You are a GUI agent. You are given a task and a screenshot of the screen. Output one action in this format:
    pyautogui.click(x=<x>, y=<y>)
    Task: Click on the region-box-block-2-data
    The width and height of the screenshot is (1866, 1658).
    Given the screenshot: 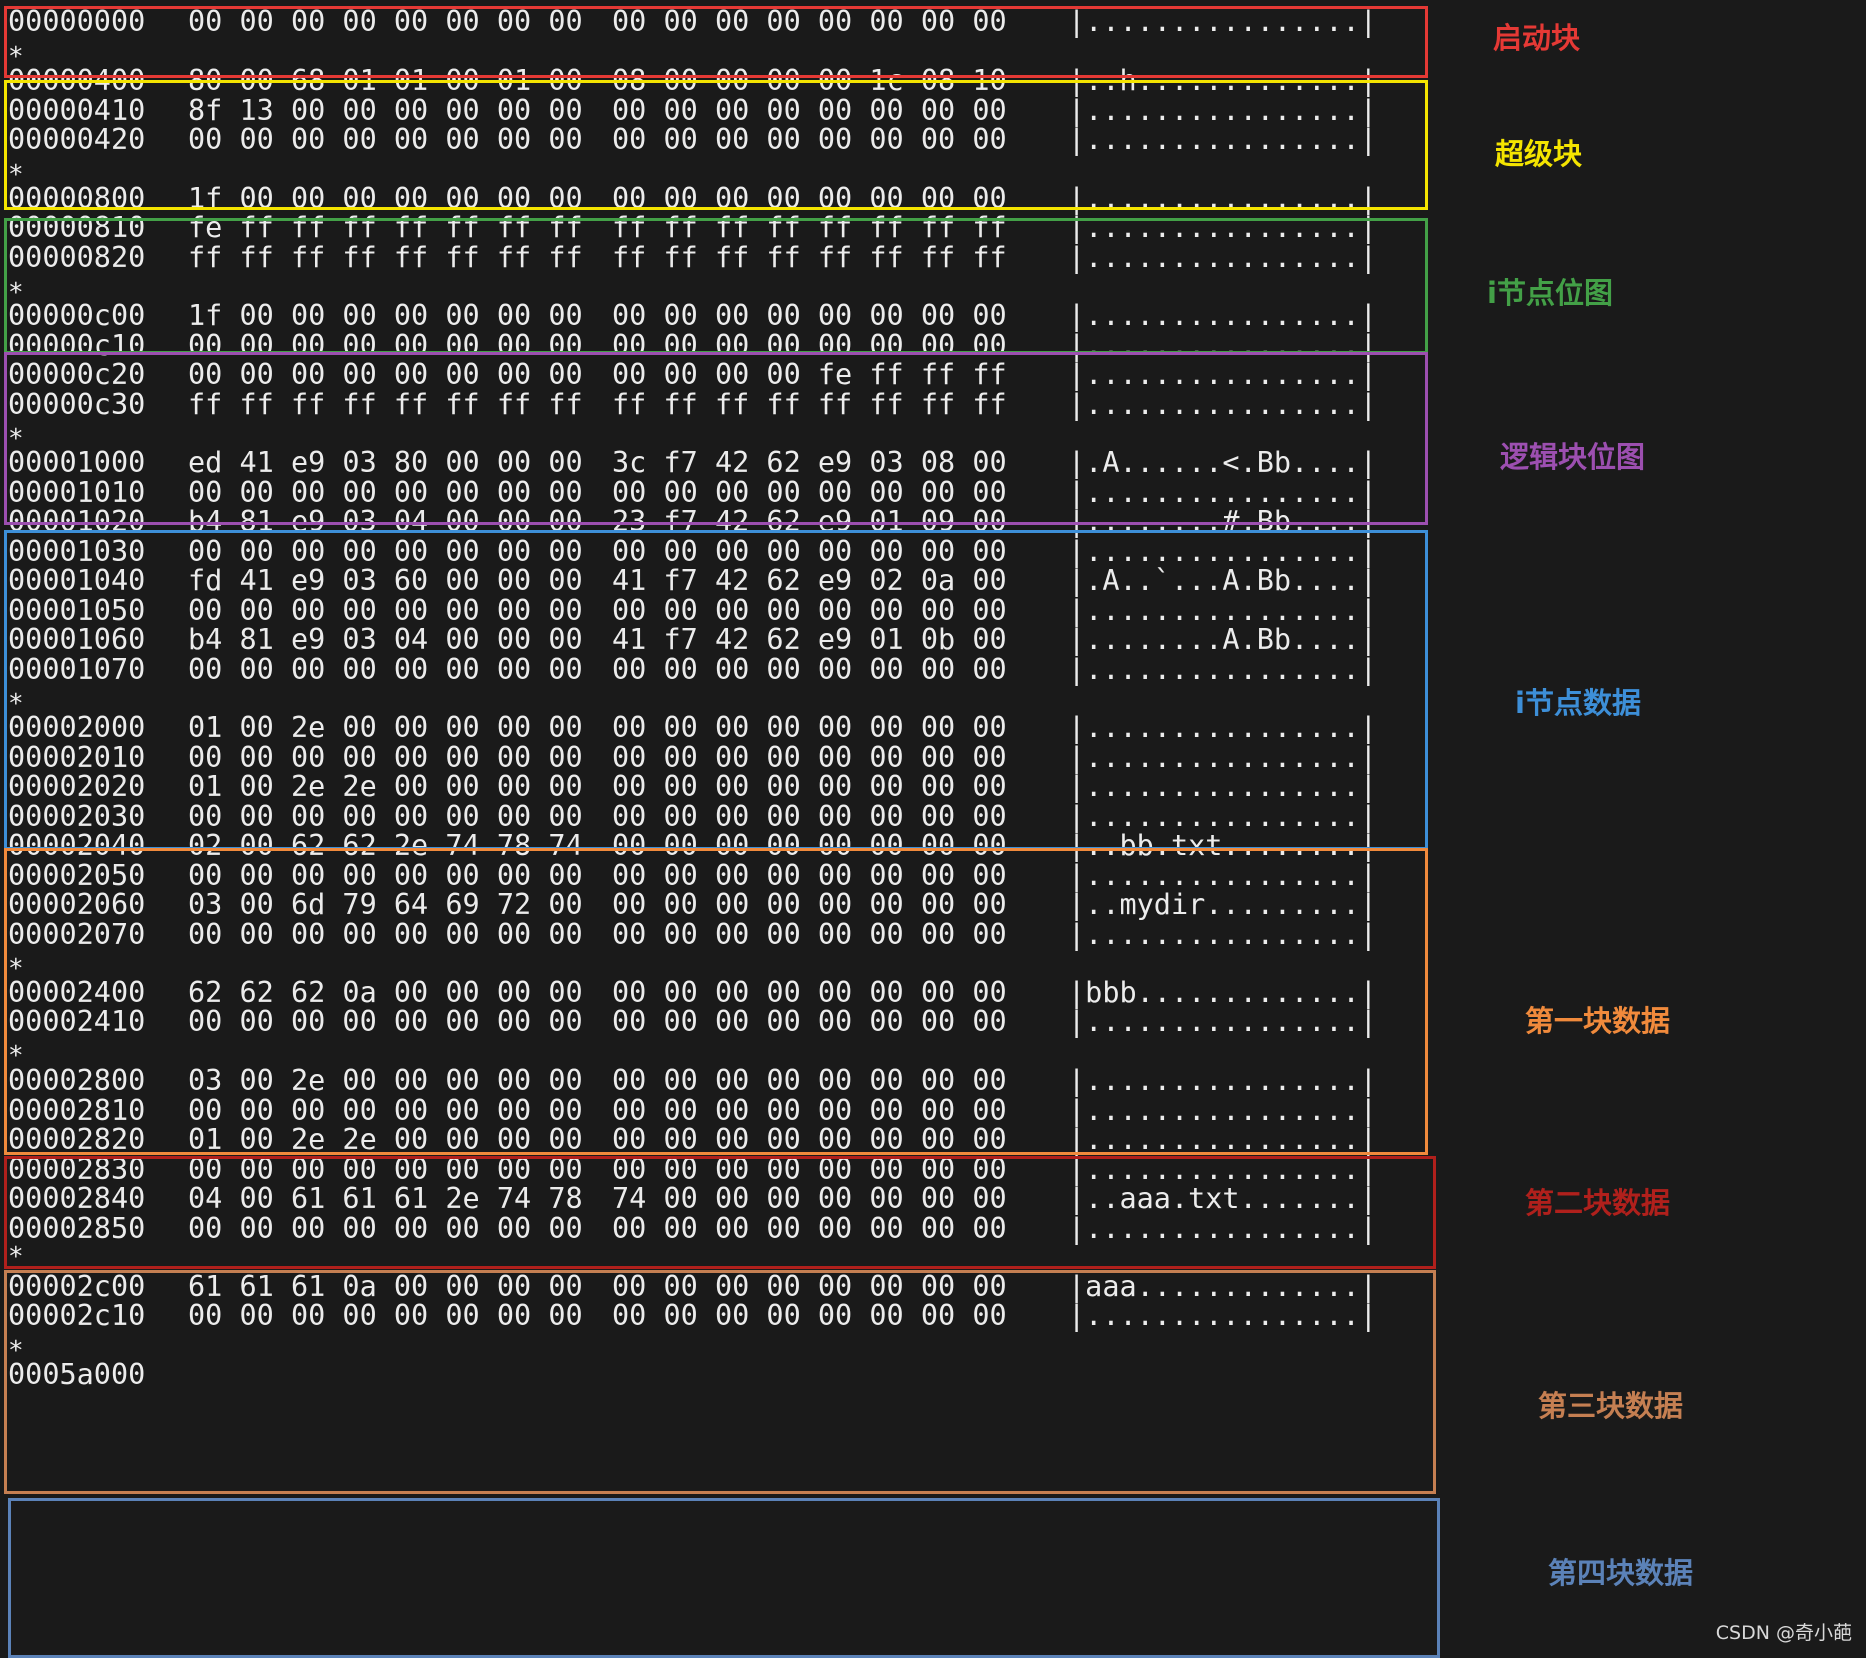 What is the action you would take?
    pyautogui.click(x=720, y=1212)
    